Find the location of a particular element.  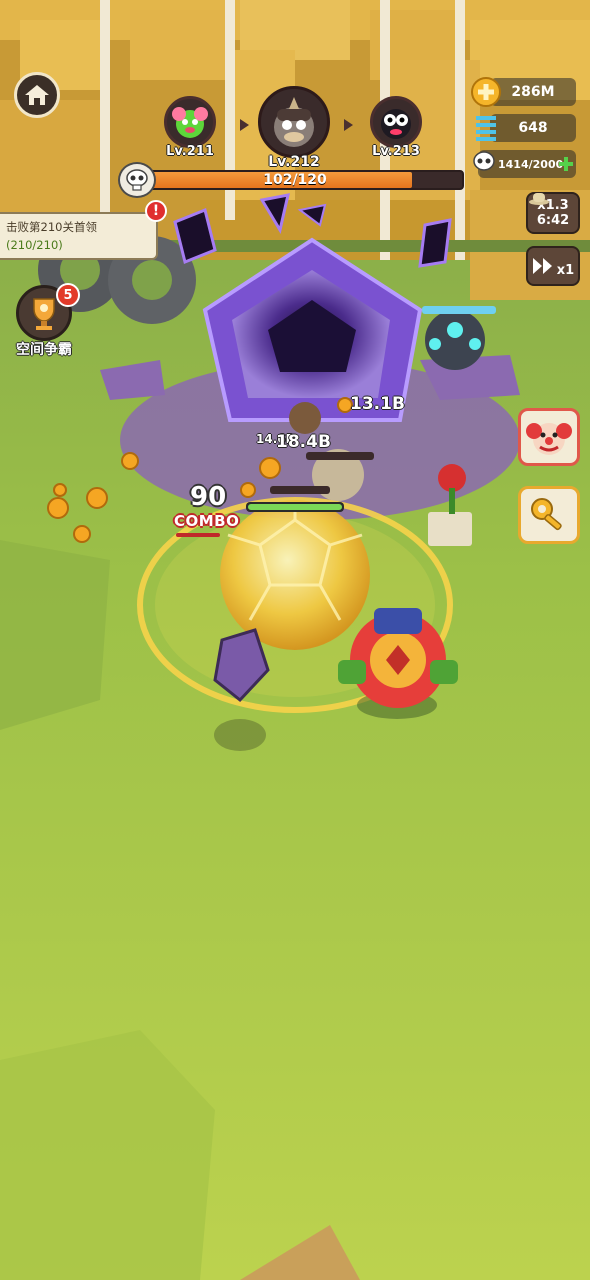

home-button is located at coordinates (37, 95).